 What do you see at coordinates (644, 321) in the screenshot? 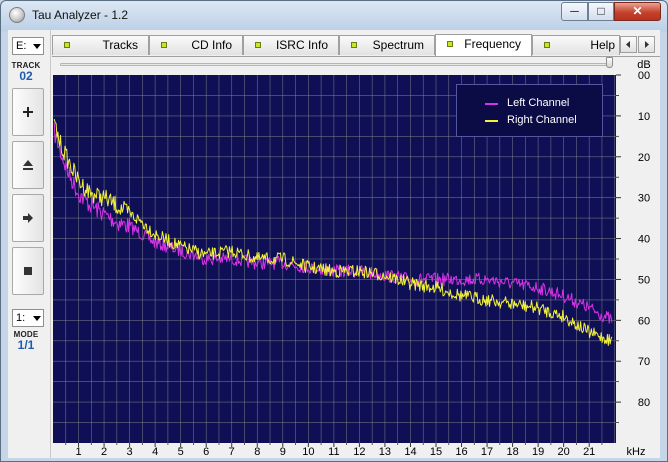
I see `y-tick-label: 60` at bounding box center [644, 321].